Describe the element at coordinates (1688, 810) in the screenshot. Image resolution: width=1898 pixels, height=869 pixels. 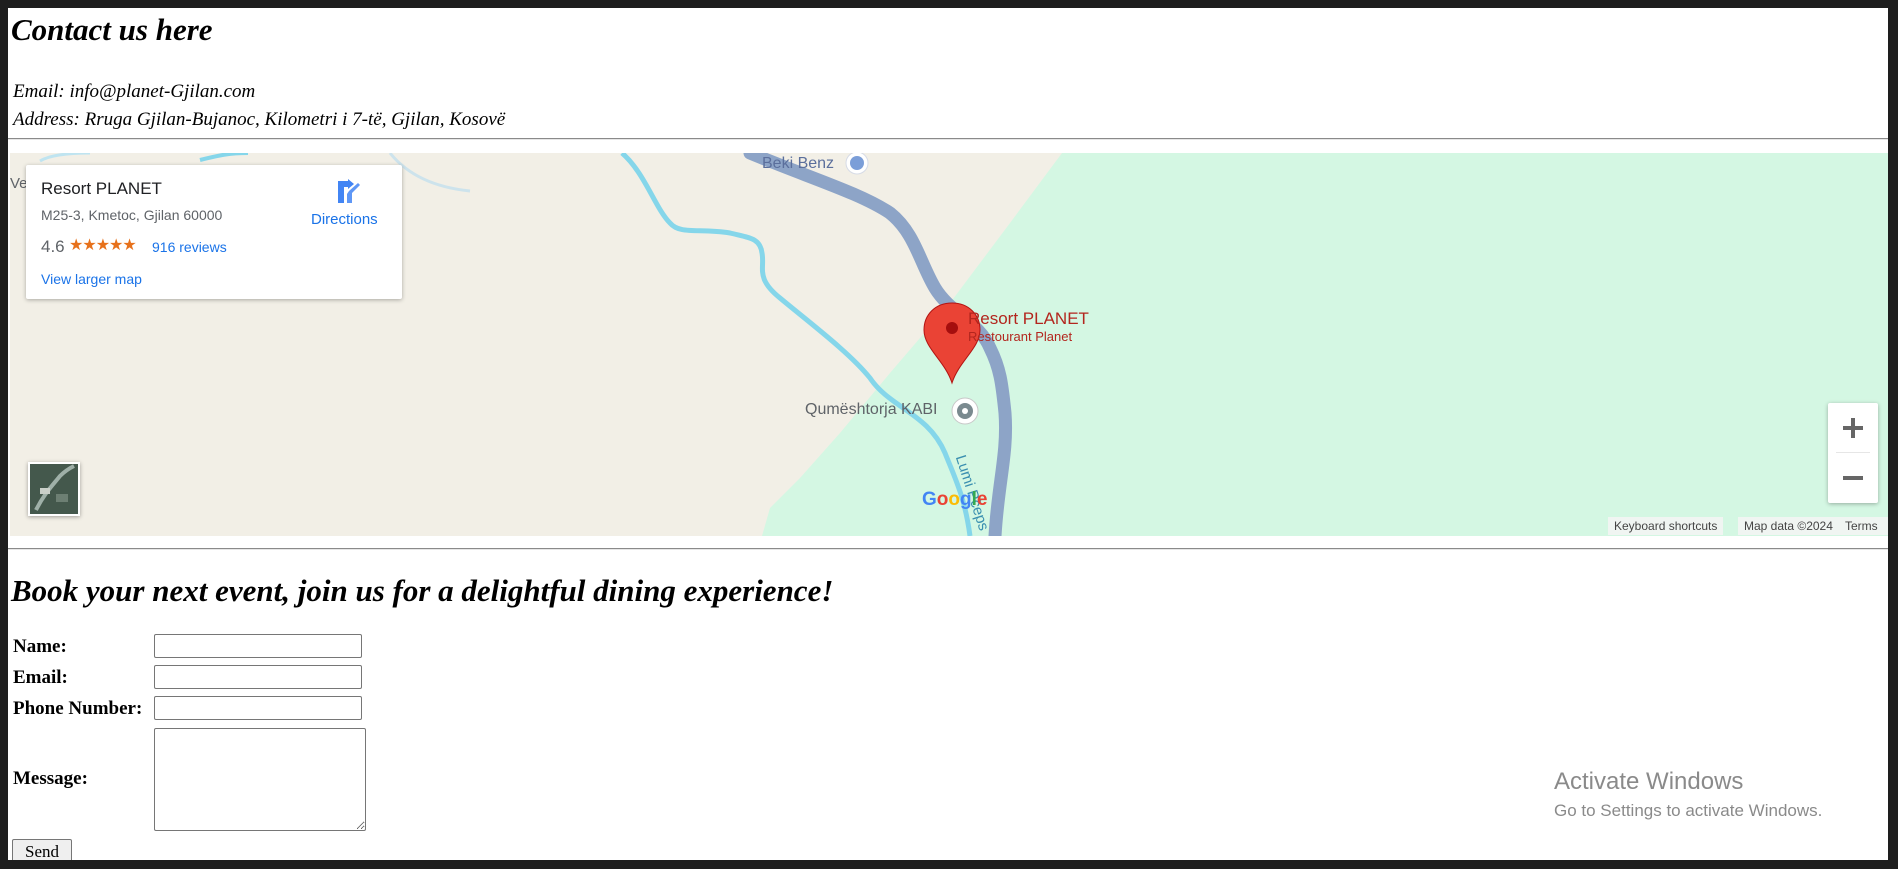
I see `activate-windows-subtitle: Go to Settings to activate Windows.` at that location.